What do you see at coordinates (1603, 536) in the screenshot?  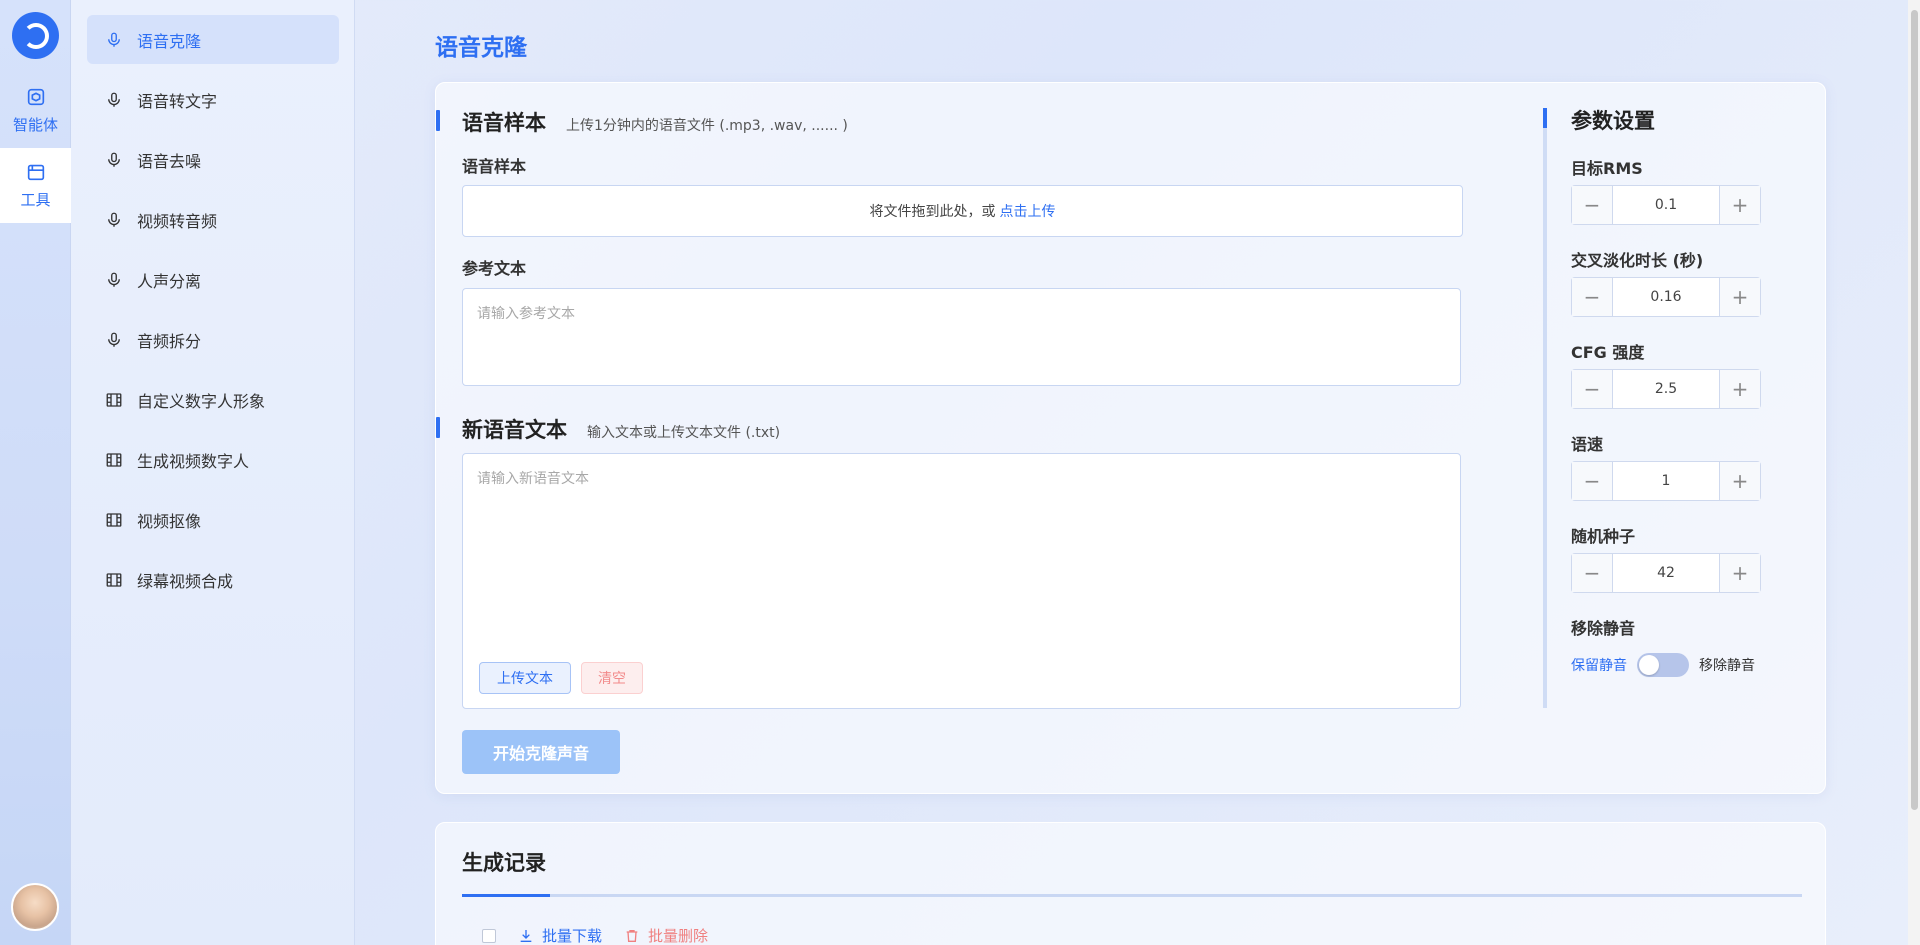 I see `param-label-seed: 随机种子` at bounding box center [1603, 536].